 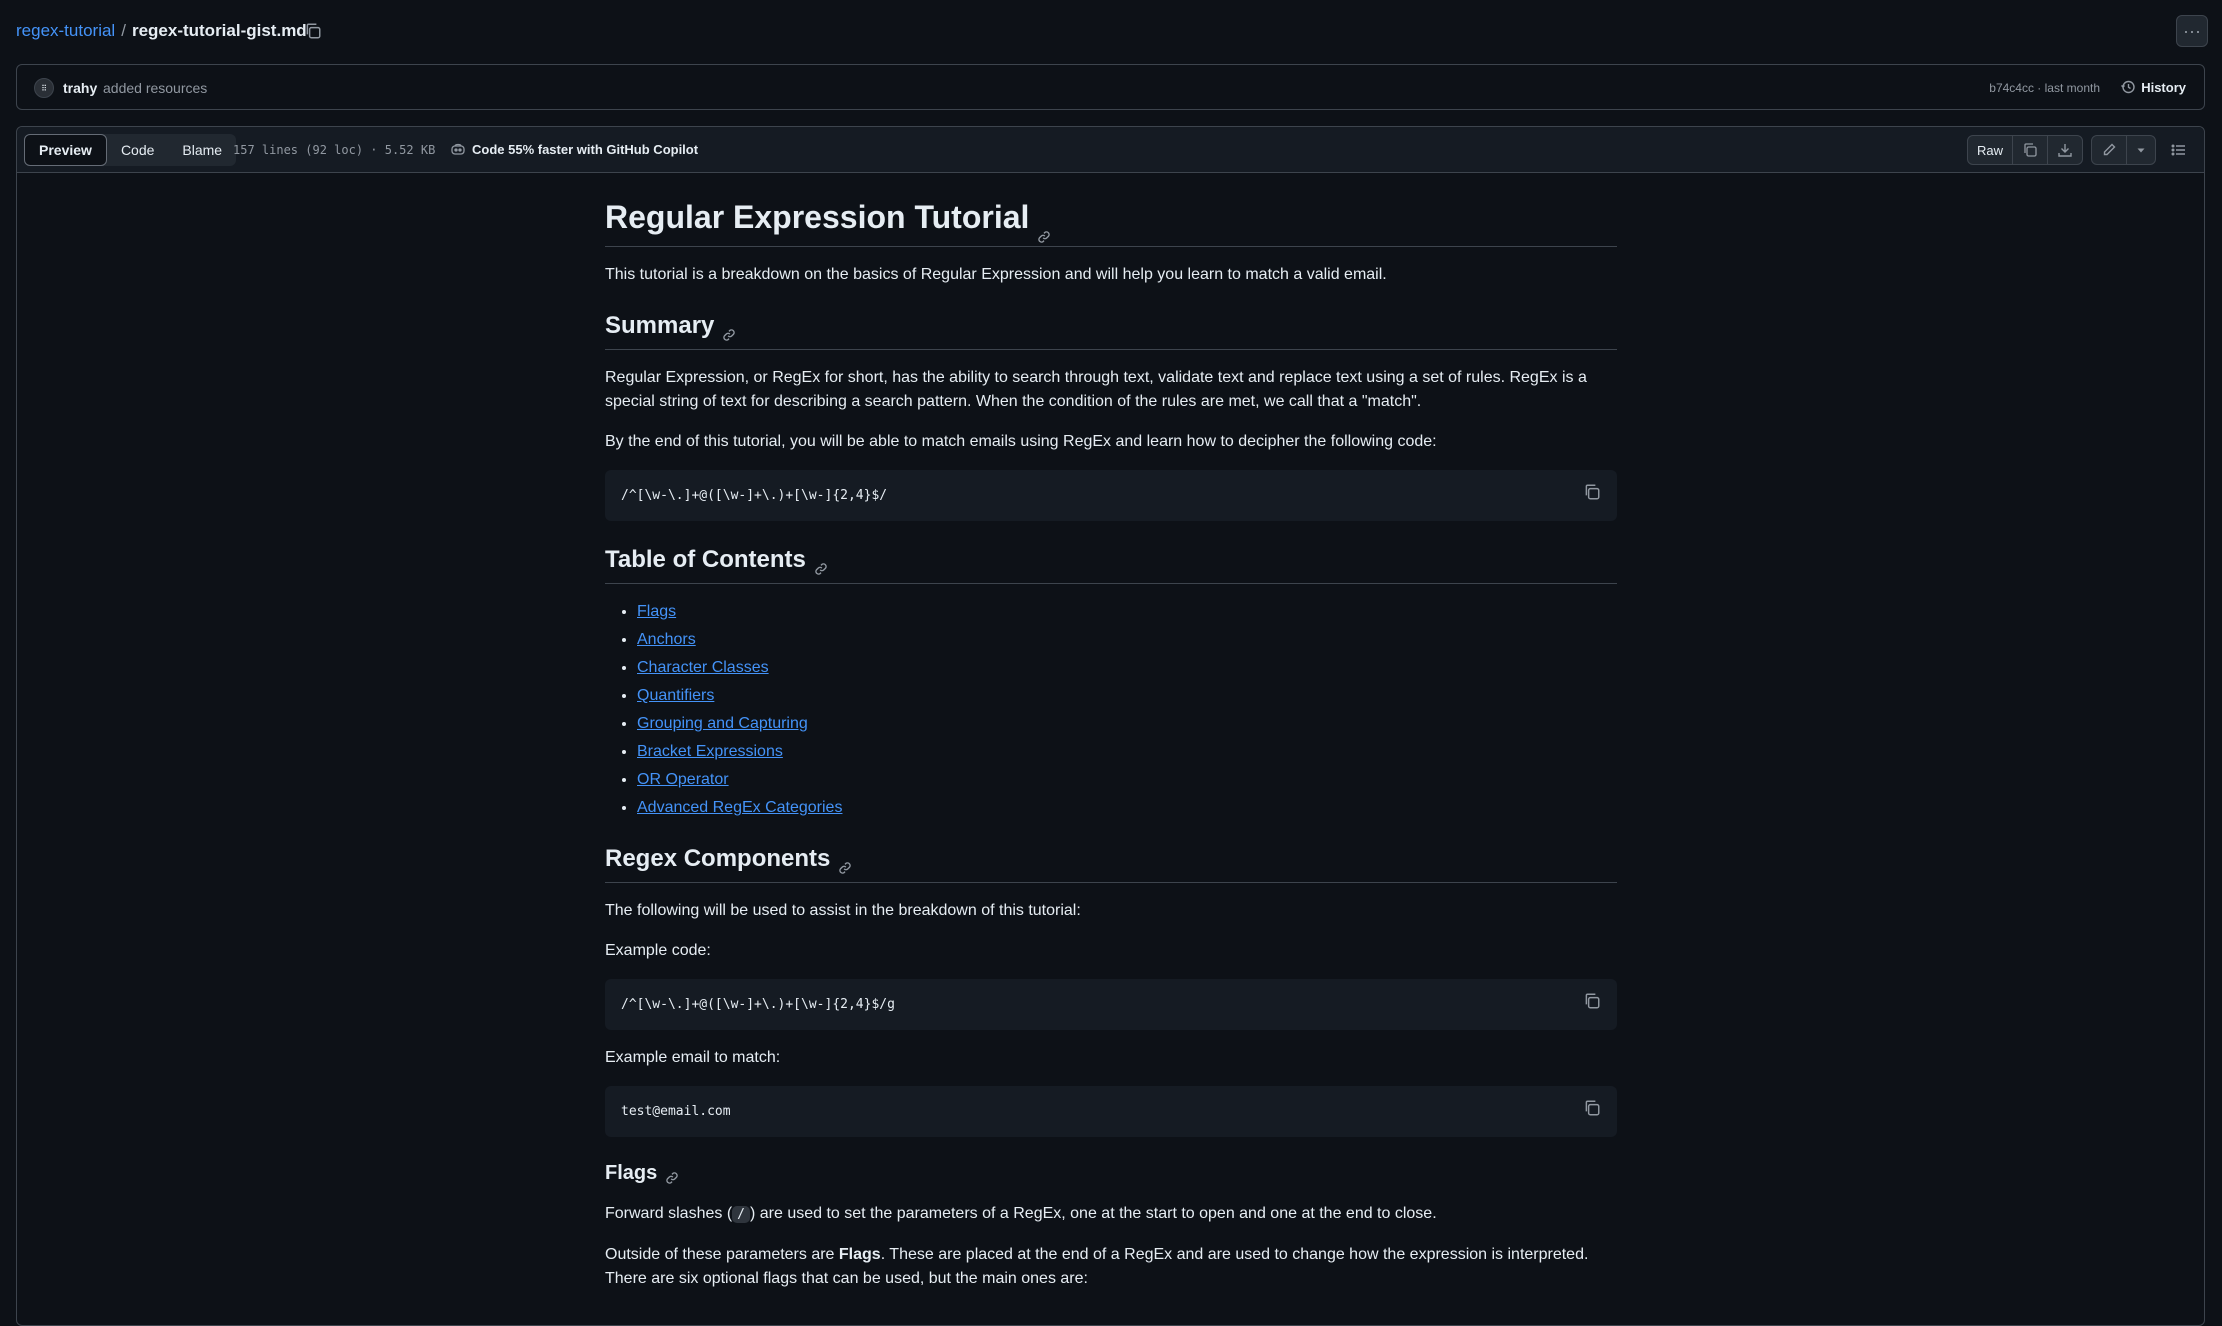 I want to click on flags-p2-before: Outside of these parameters are, so click(x=722, y=1254).